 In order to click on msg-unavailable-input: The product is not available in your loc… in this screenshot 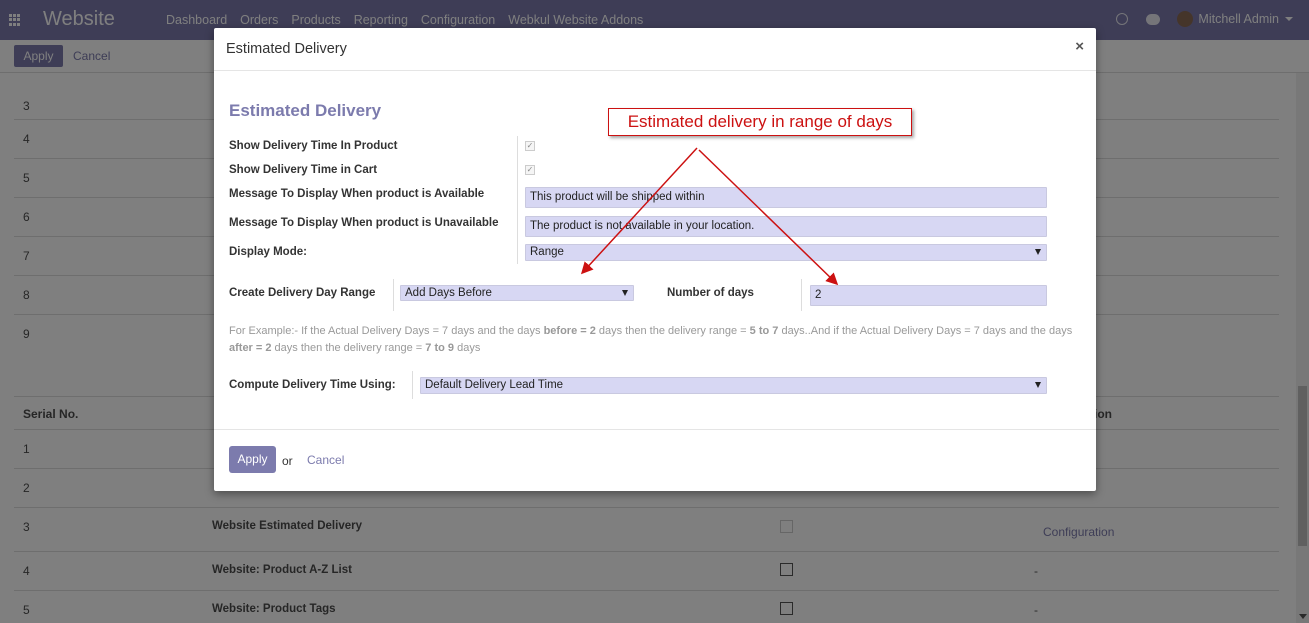, I will do `click(786, 226)`.